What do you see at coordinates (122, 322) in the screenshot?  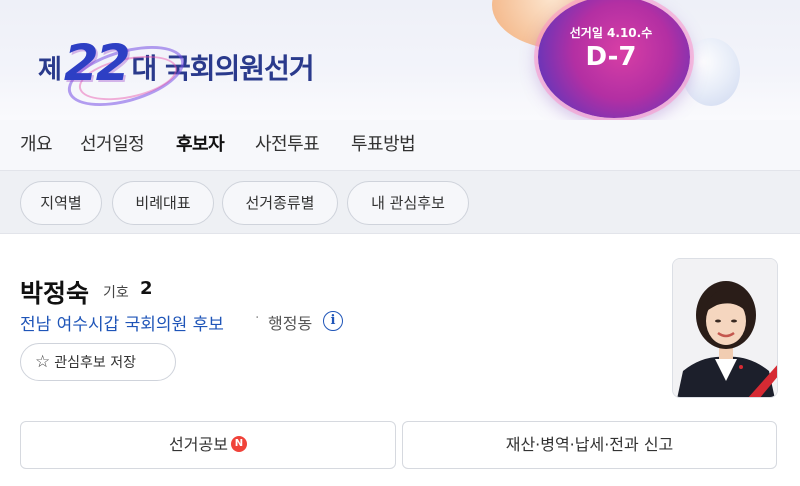 I see `candidate-district-link: 전남 여수시갑 국회의원 후보` at bounding box center [122, 322].